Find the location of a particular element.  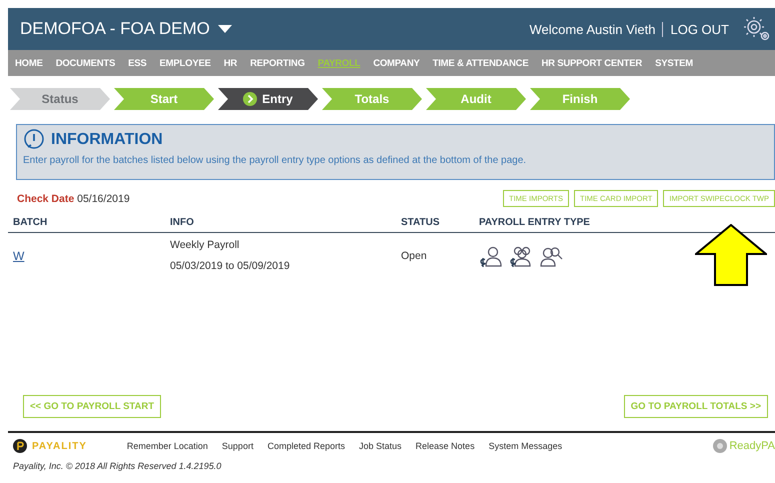

footer-link: Support is located at coordinates (238, 446).